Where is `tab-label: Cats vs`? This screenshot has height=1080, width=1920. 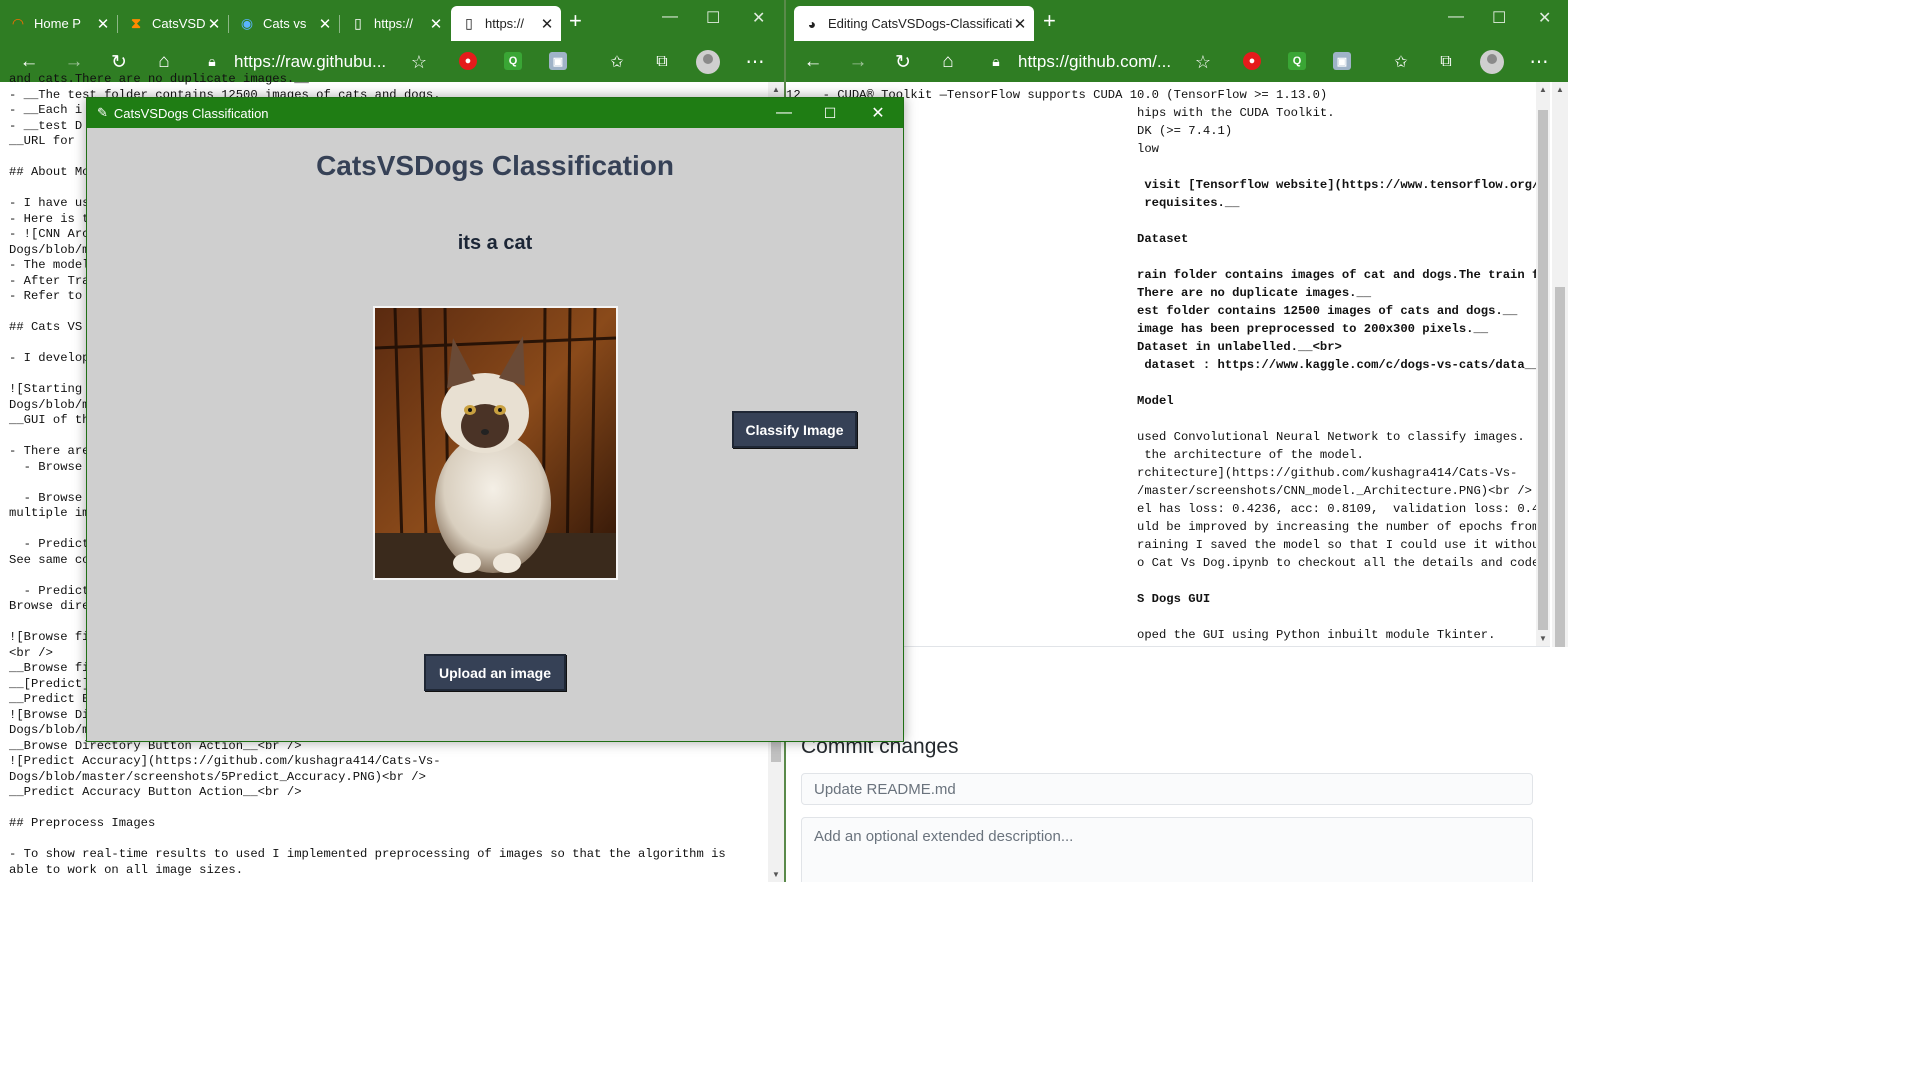 tab-label: Cats vs is located at coordinates (285, 23).